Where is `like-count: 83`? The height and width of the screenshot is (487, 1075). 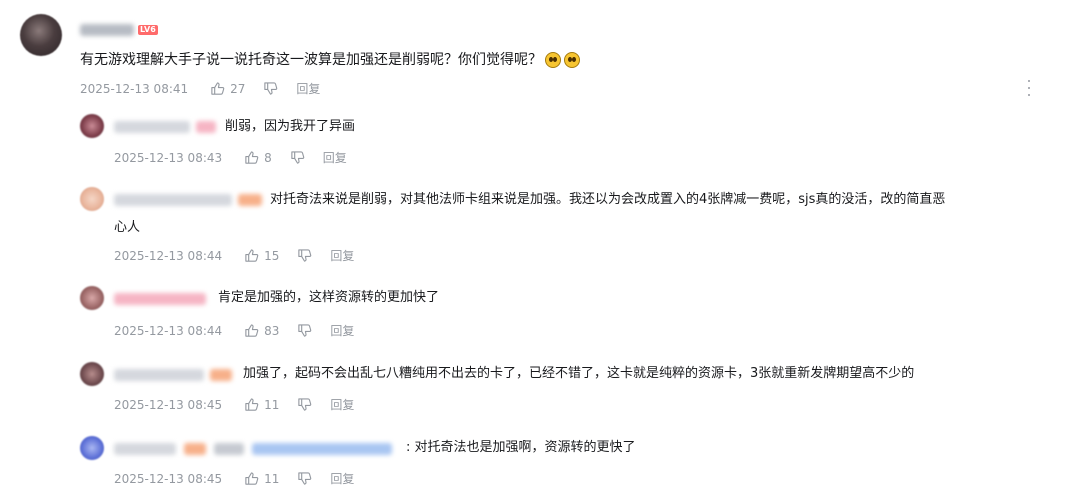
like-count: 83 is located at coordinates (272, 330).